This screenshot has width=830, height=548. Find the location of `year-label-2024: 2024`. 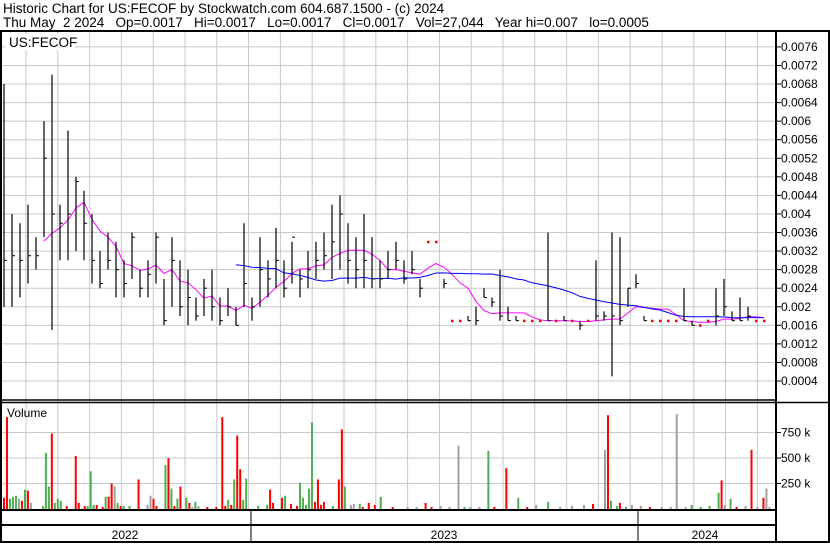

year-label-2024: 2024 is located at coordinates (705, 535).